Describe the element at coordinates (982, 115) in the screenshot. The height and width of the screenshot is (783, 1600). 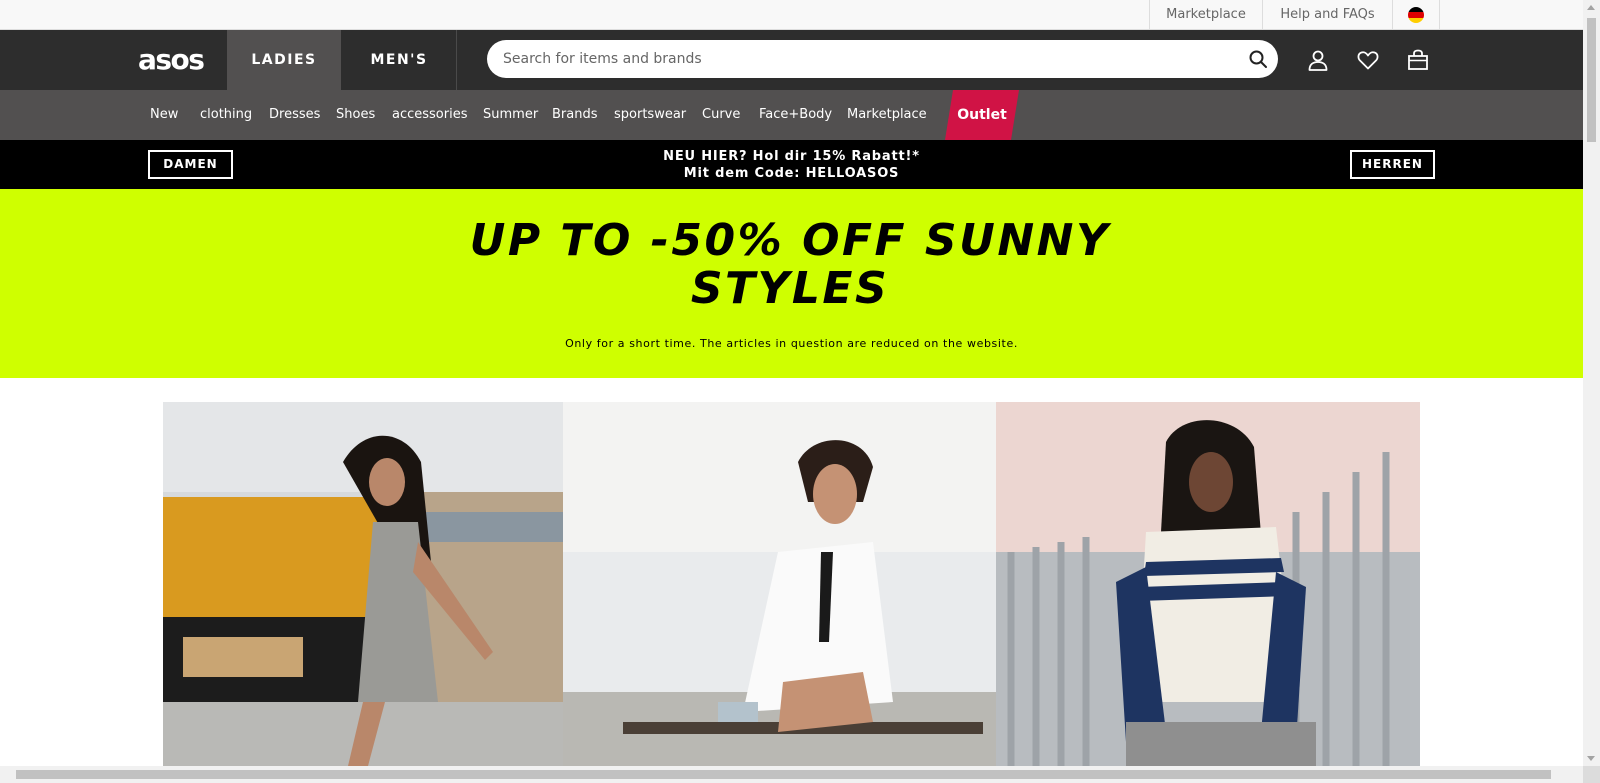
I see `nav-item-outlet: Outlet` at that location.